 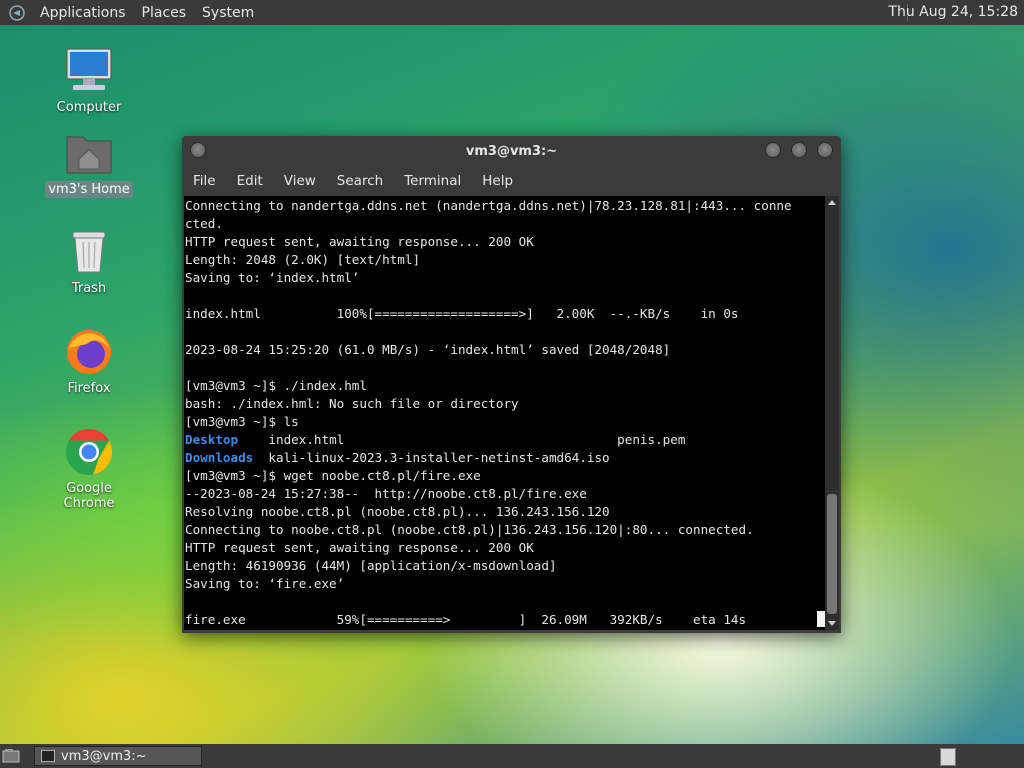 What do you see at coordinates (272, 277) in the screenshot?
I see `terminal-line: Saving to: ‘index.html’` at bounding box center [272, 277].